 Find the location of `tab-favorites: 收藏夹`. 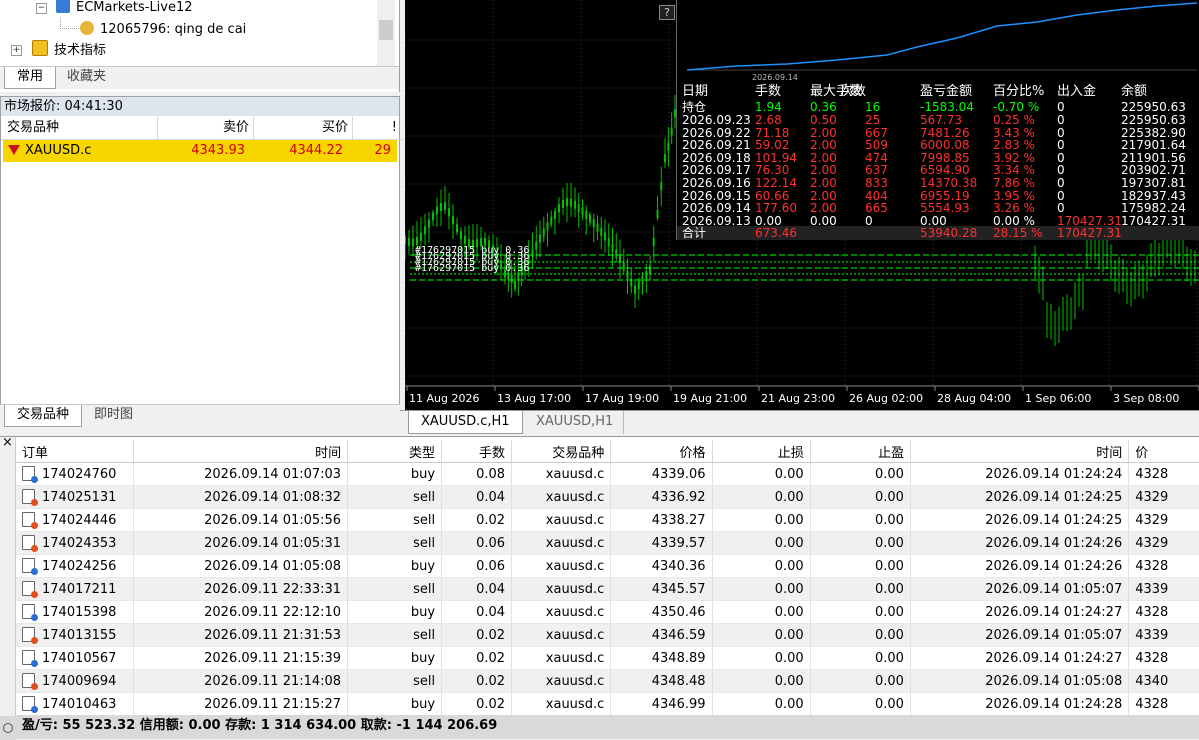

tab-favorites: 收藏夹 is located at coordinates (86, 77).